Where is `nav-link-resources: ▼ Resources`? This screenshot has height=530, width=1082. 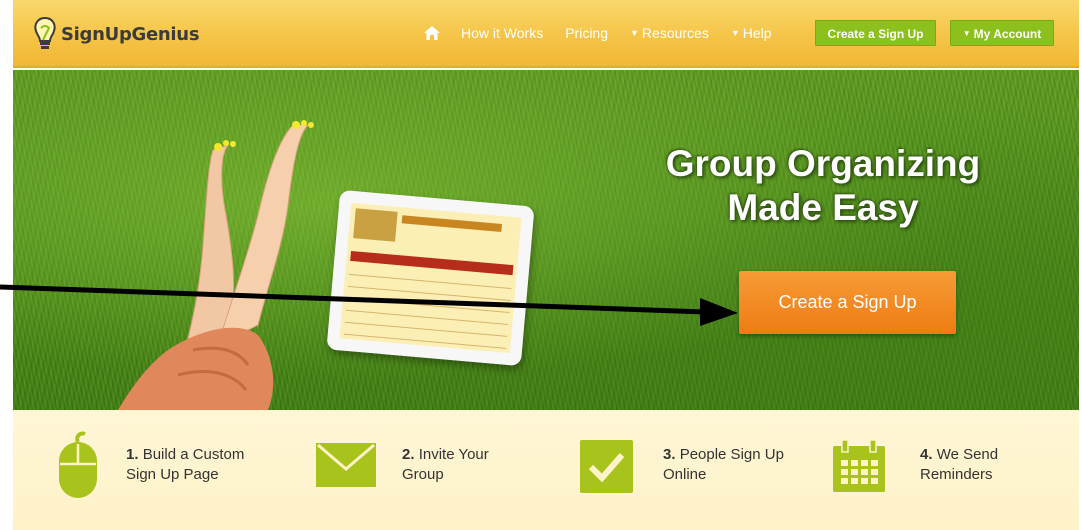
nav-link-resources: ▼ Resources is located at coordinates (669, 33).